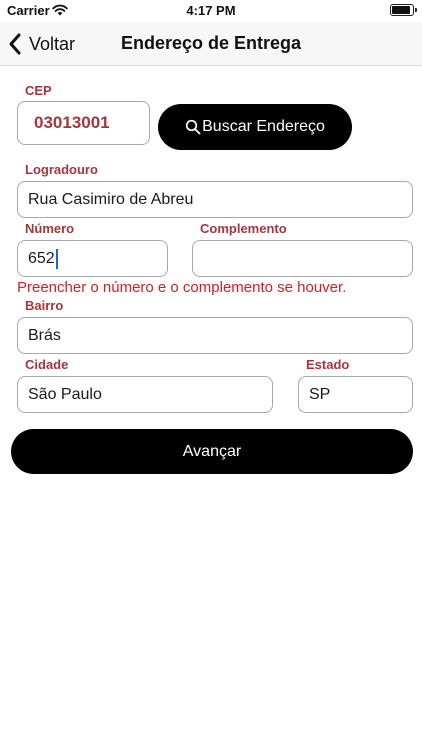 This screenshot has width=422, height=750. I want to click on logradouro-label: Logradouro, so click(61, 169).